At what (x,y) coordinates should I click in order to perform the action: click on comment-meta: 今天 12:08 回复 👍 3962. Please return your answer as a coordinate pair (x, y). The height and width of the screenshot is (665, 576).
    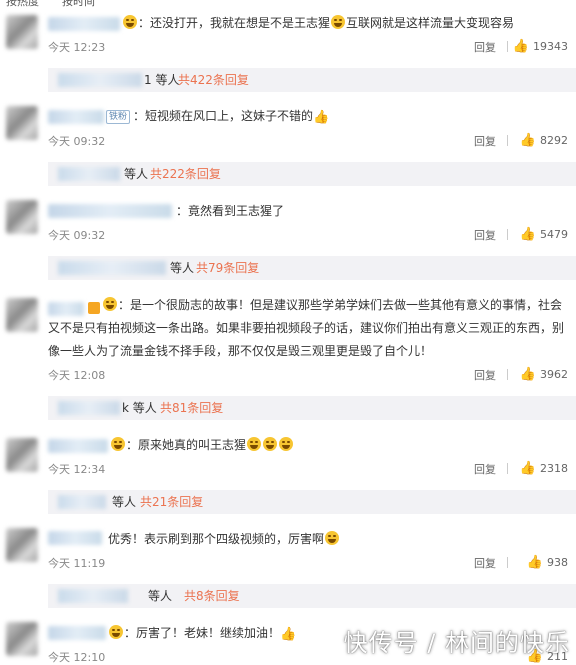
    Looking at the image, I should click on (308, 375).